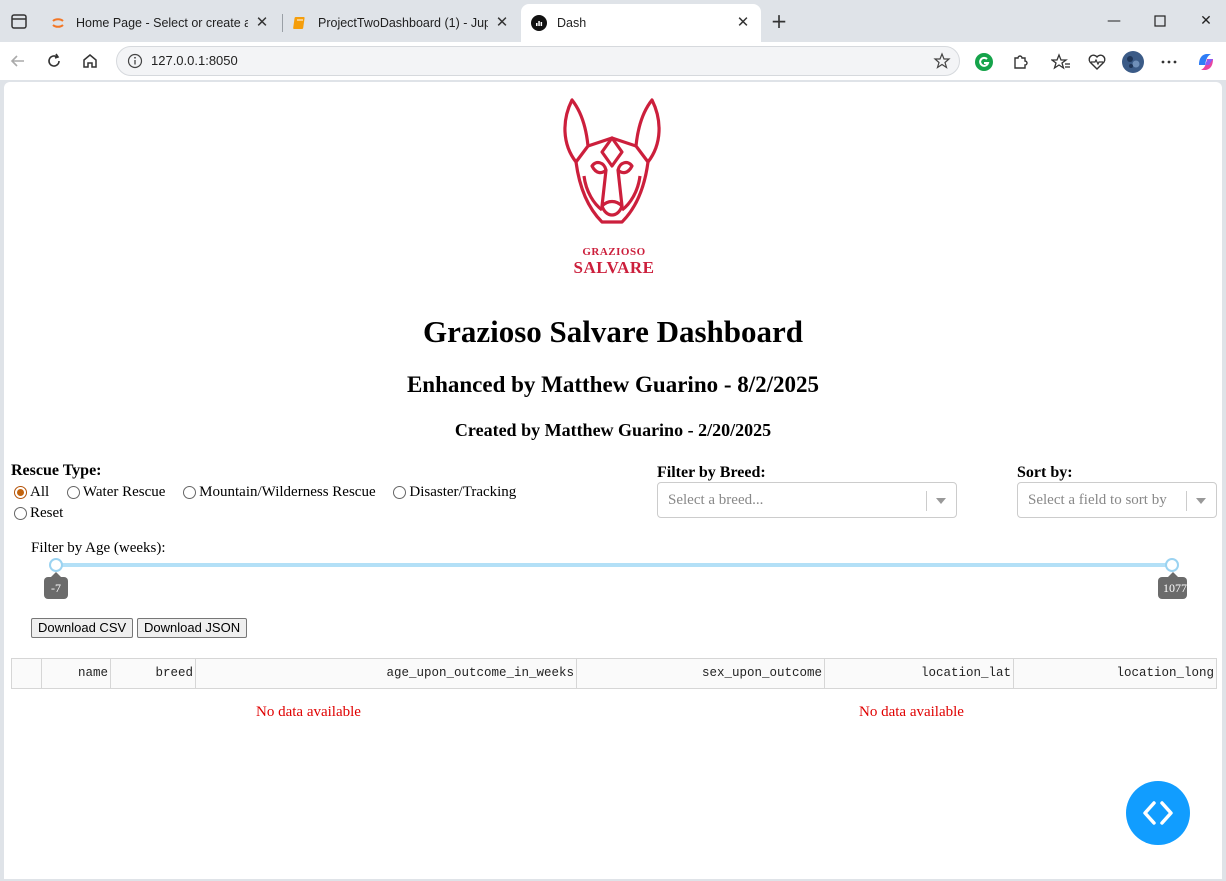  I want to click on browser-essentials-icon, so click(1097, 62).